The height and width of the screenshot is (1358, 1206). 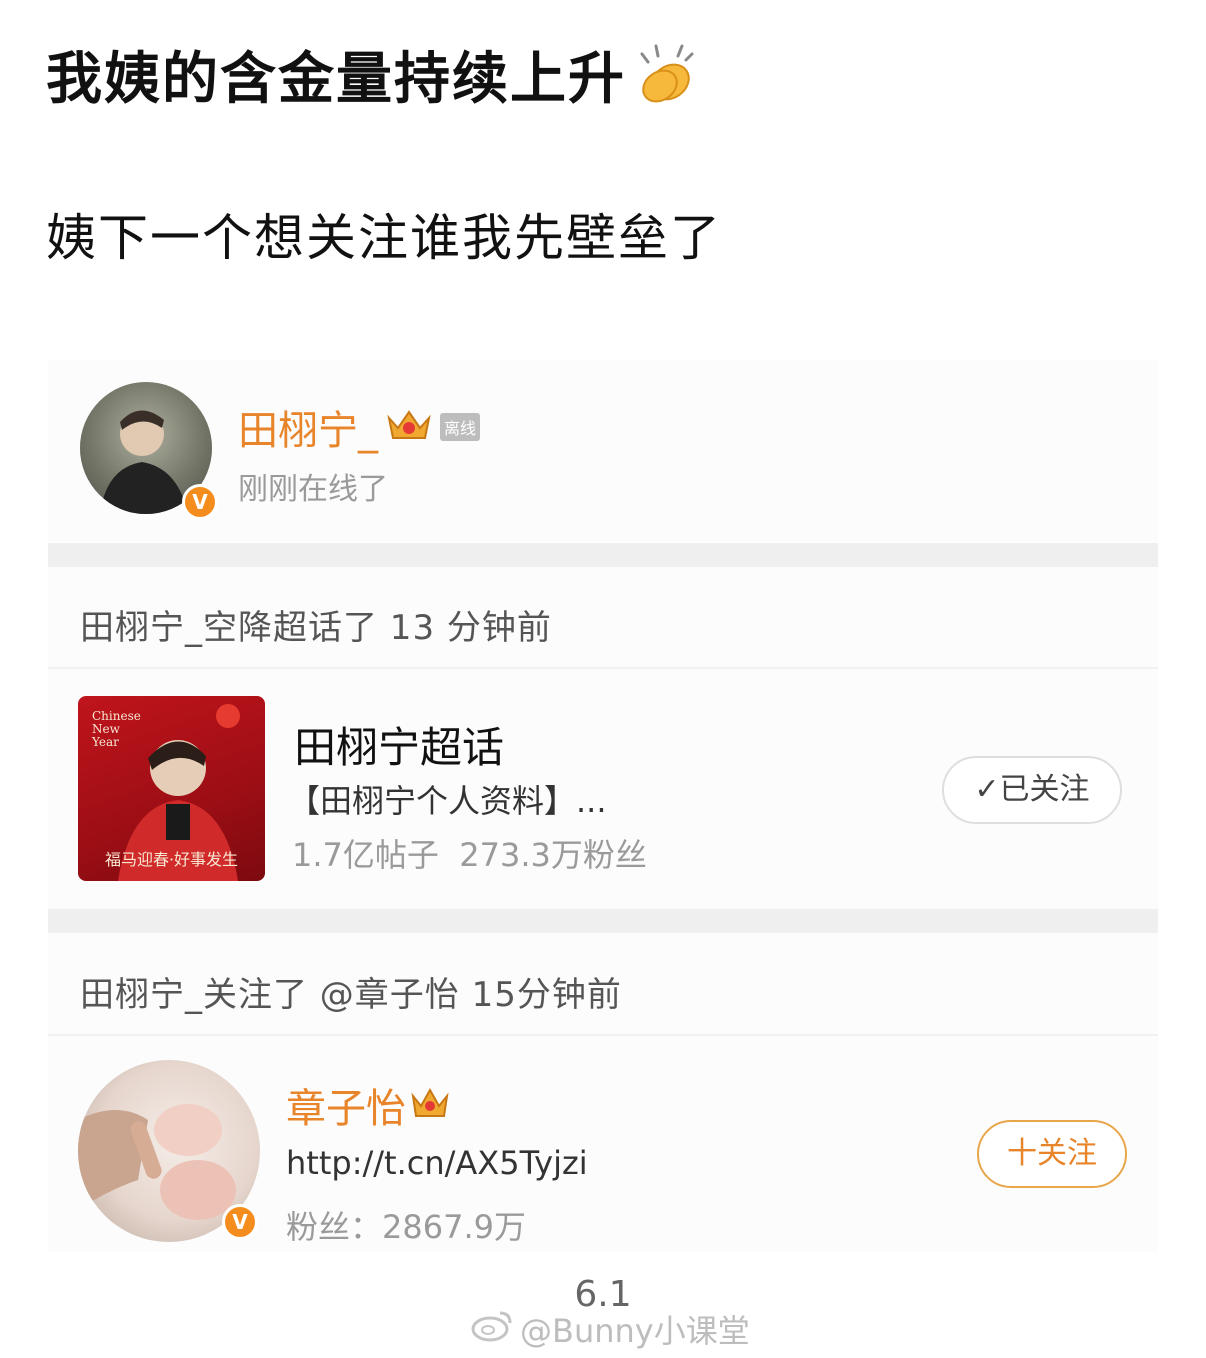 What do you see at coordinates (116, 729) in the screenshot?
I see `supertopic-cover-top-text: Chinese New Year` at bounding box center [116, 729].